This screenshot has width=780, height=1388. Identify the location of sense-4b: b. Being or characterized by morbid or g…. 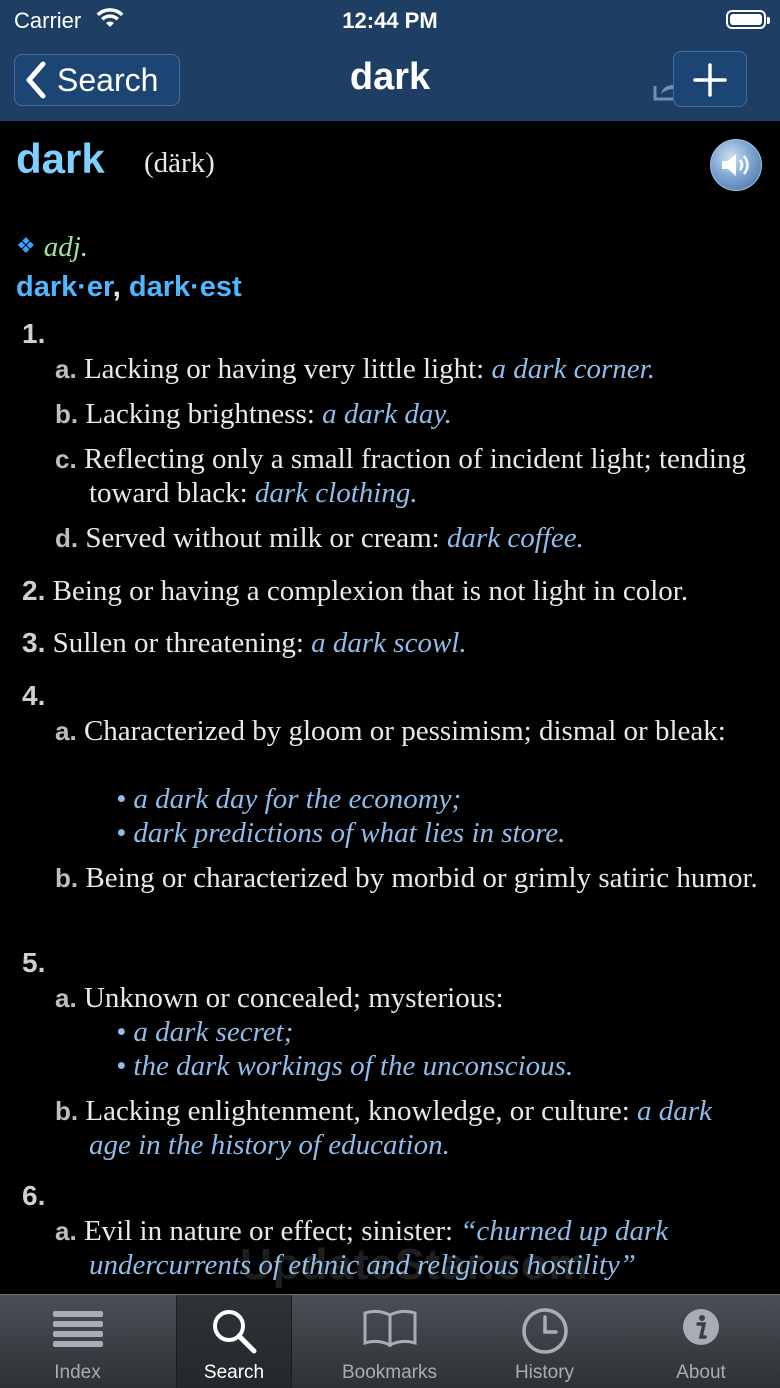
(406, 878).